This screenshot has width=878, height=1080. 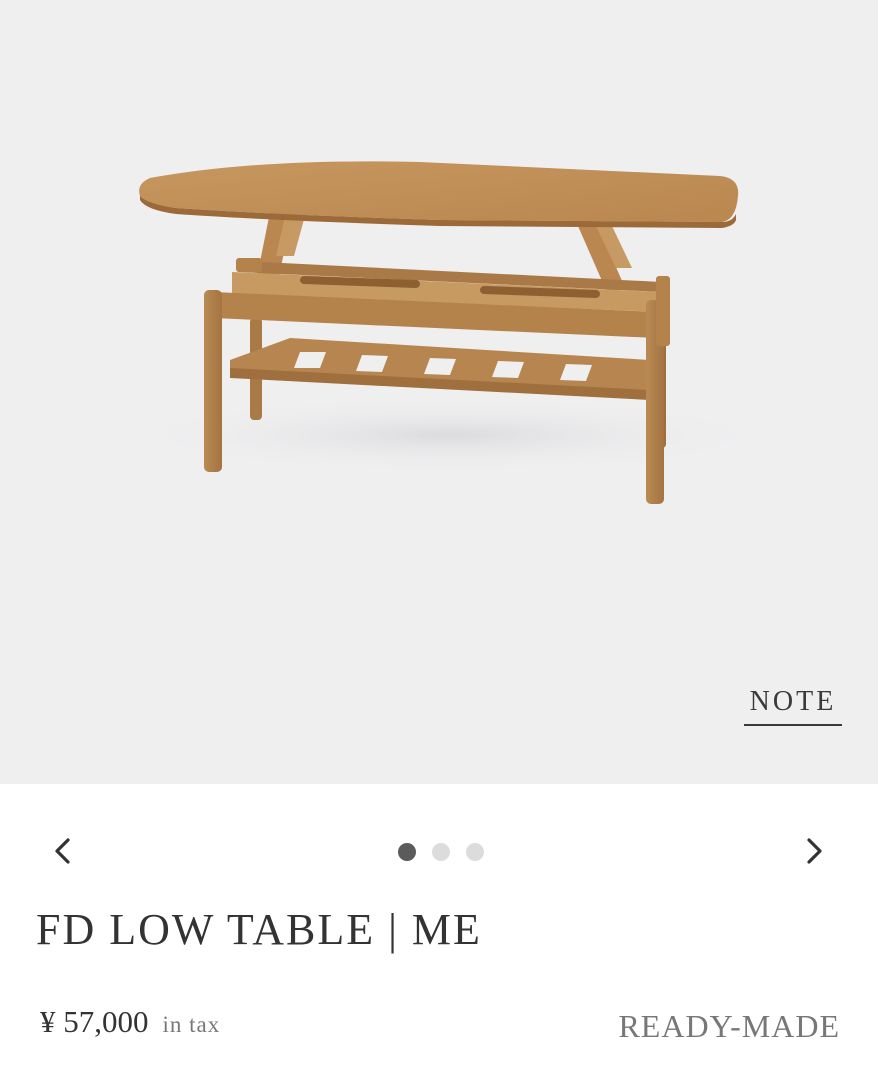 I want to click on next-slide-button, so click(x=814, y=851).